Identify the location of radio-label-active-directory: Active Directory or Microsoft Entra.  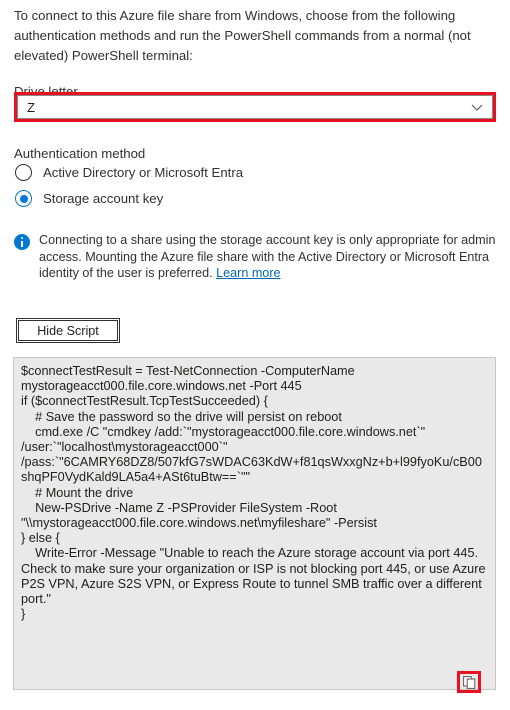
(143, 172).